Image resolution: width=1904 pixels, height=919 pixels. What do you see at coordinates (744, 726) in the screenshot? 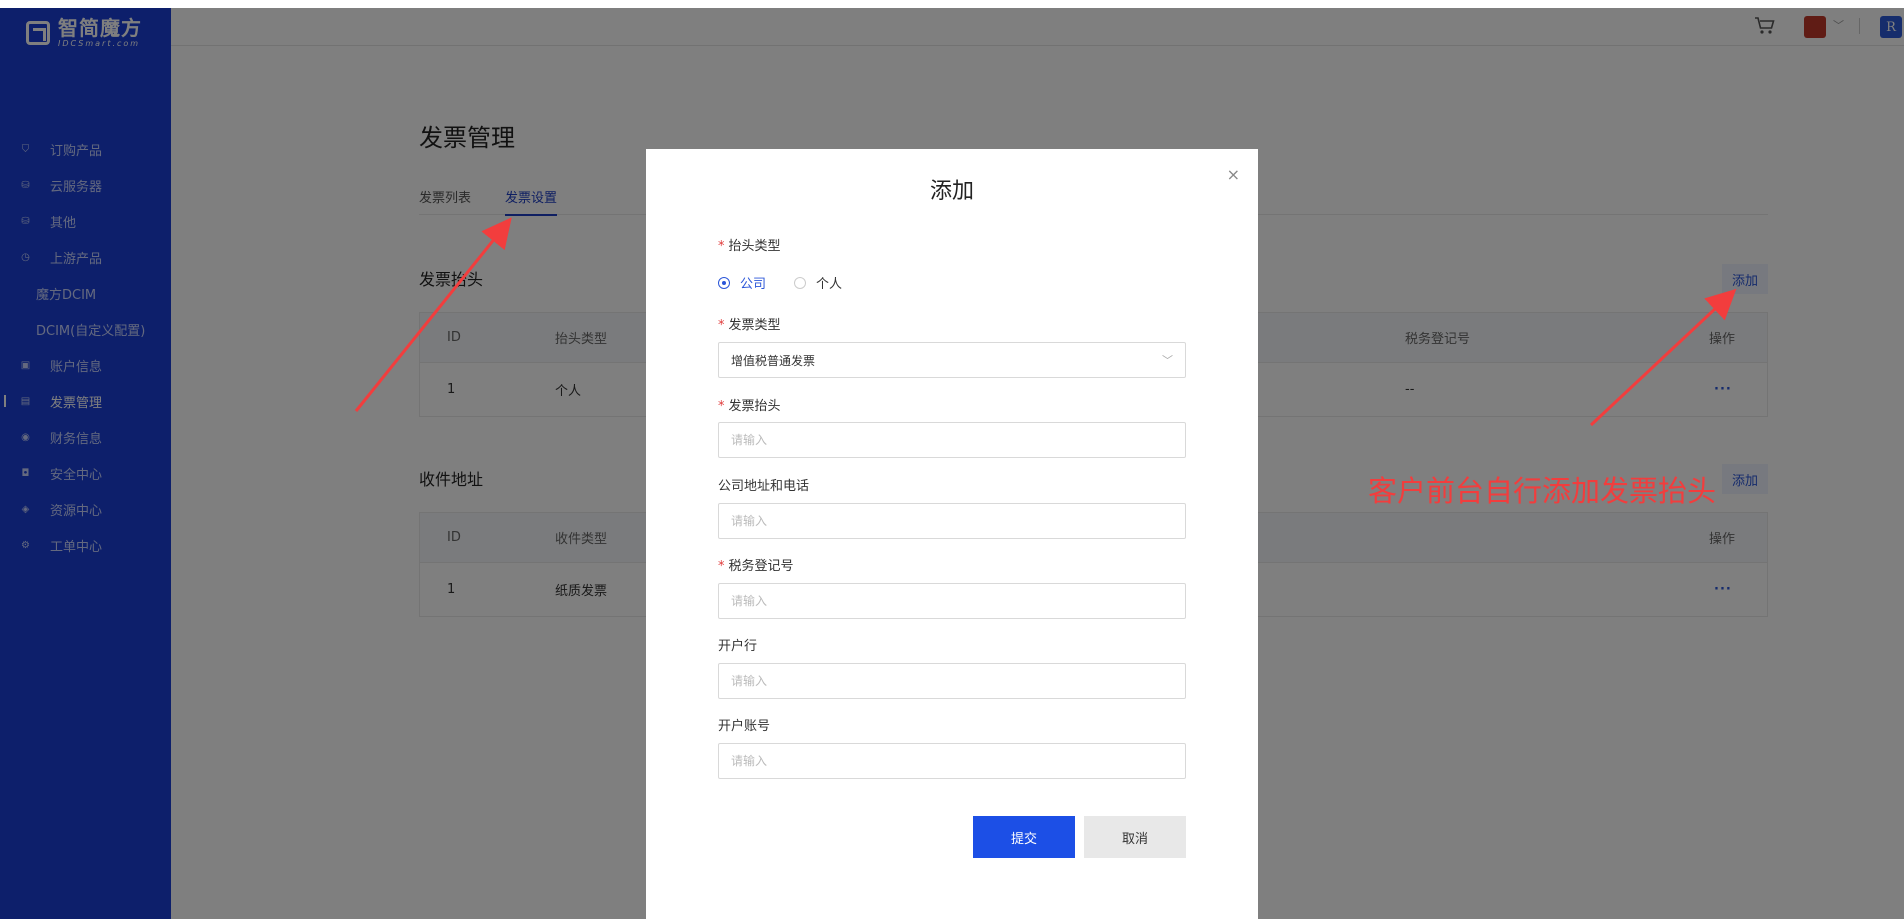
I see `account-label: 开户账号` at bounding box center [744, 726].